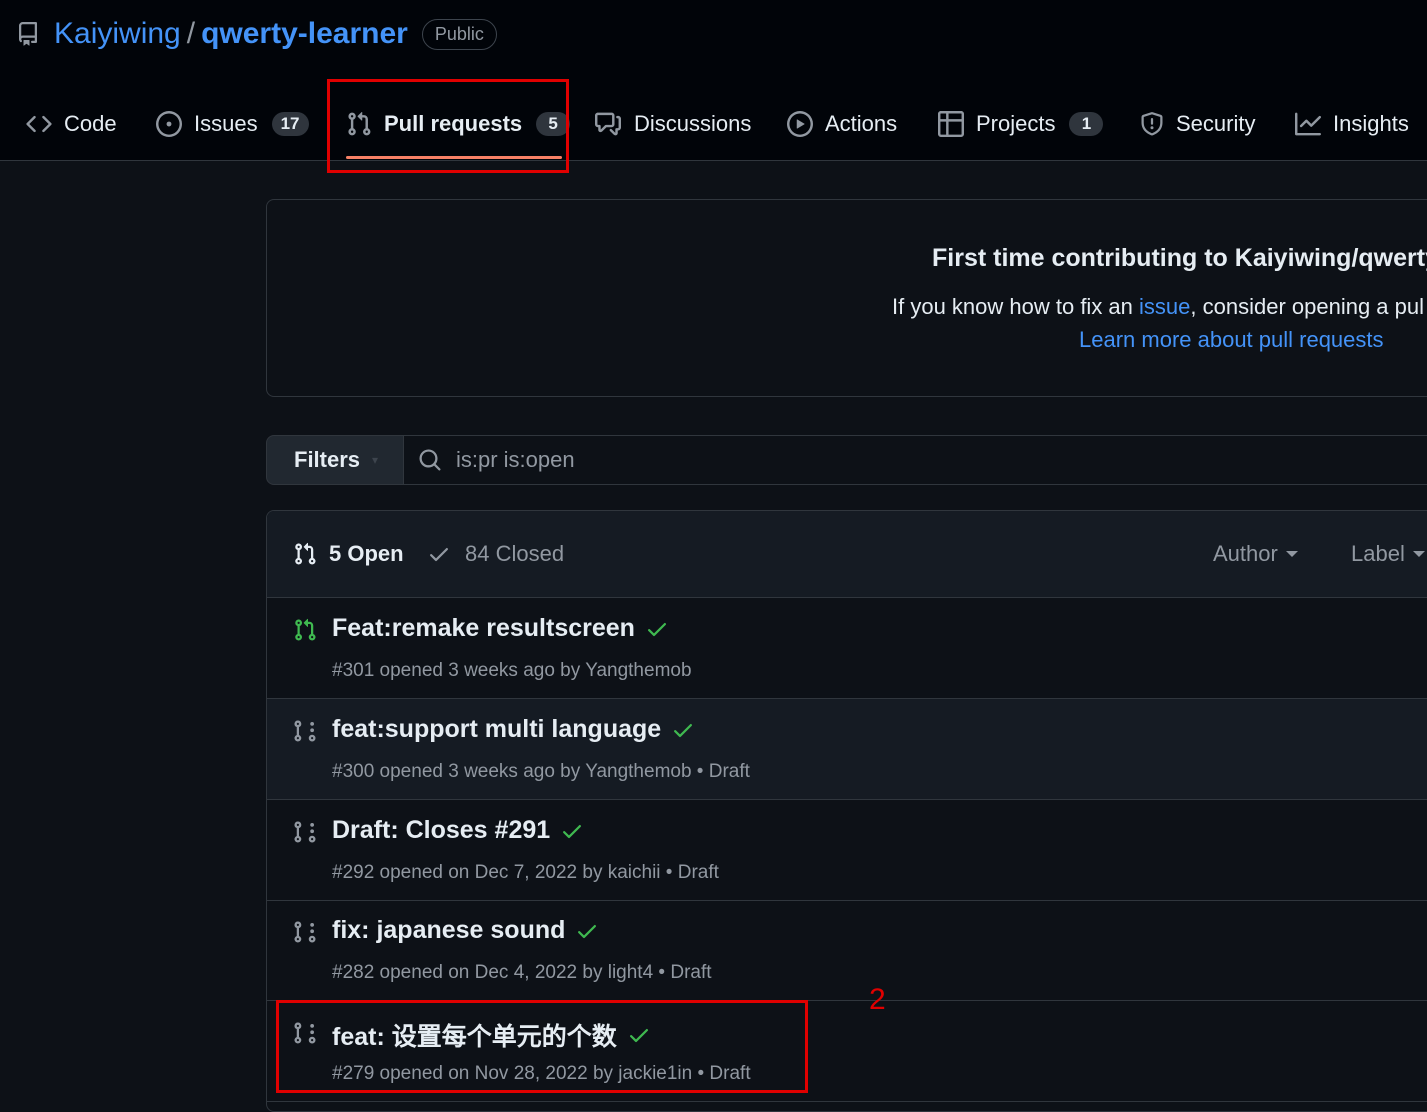  What do you see at coordinates (951, 124) in the screenshot?
I see `table-icon` at bounding box center [951, 124].